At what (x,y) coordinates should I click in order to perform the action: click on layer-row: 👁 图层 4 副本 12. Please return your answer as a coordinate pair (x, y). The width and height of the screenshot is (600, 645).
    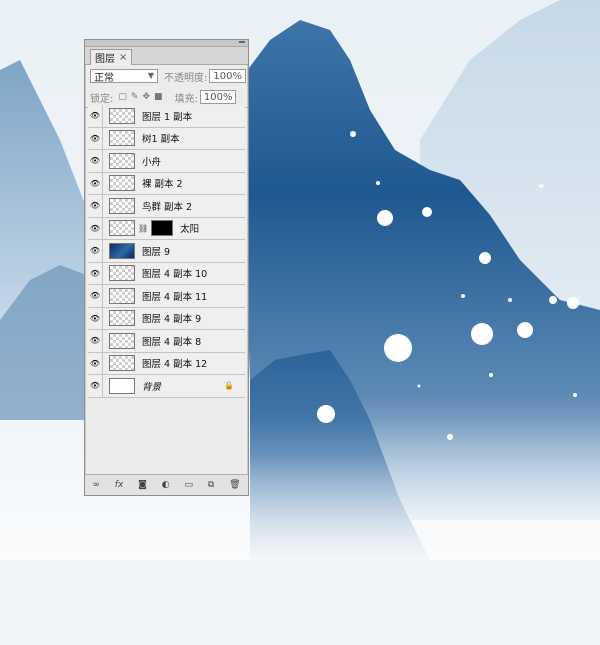
    Looking at the image, I should click on (166, 363).